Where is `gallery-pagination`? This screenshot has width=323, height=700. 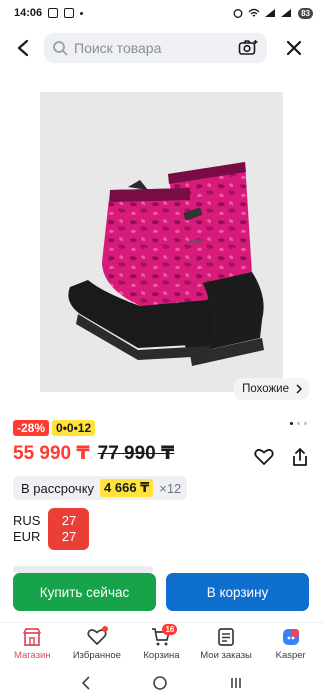 gallery-pagination is located at coordinates (298, 423).